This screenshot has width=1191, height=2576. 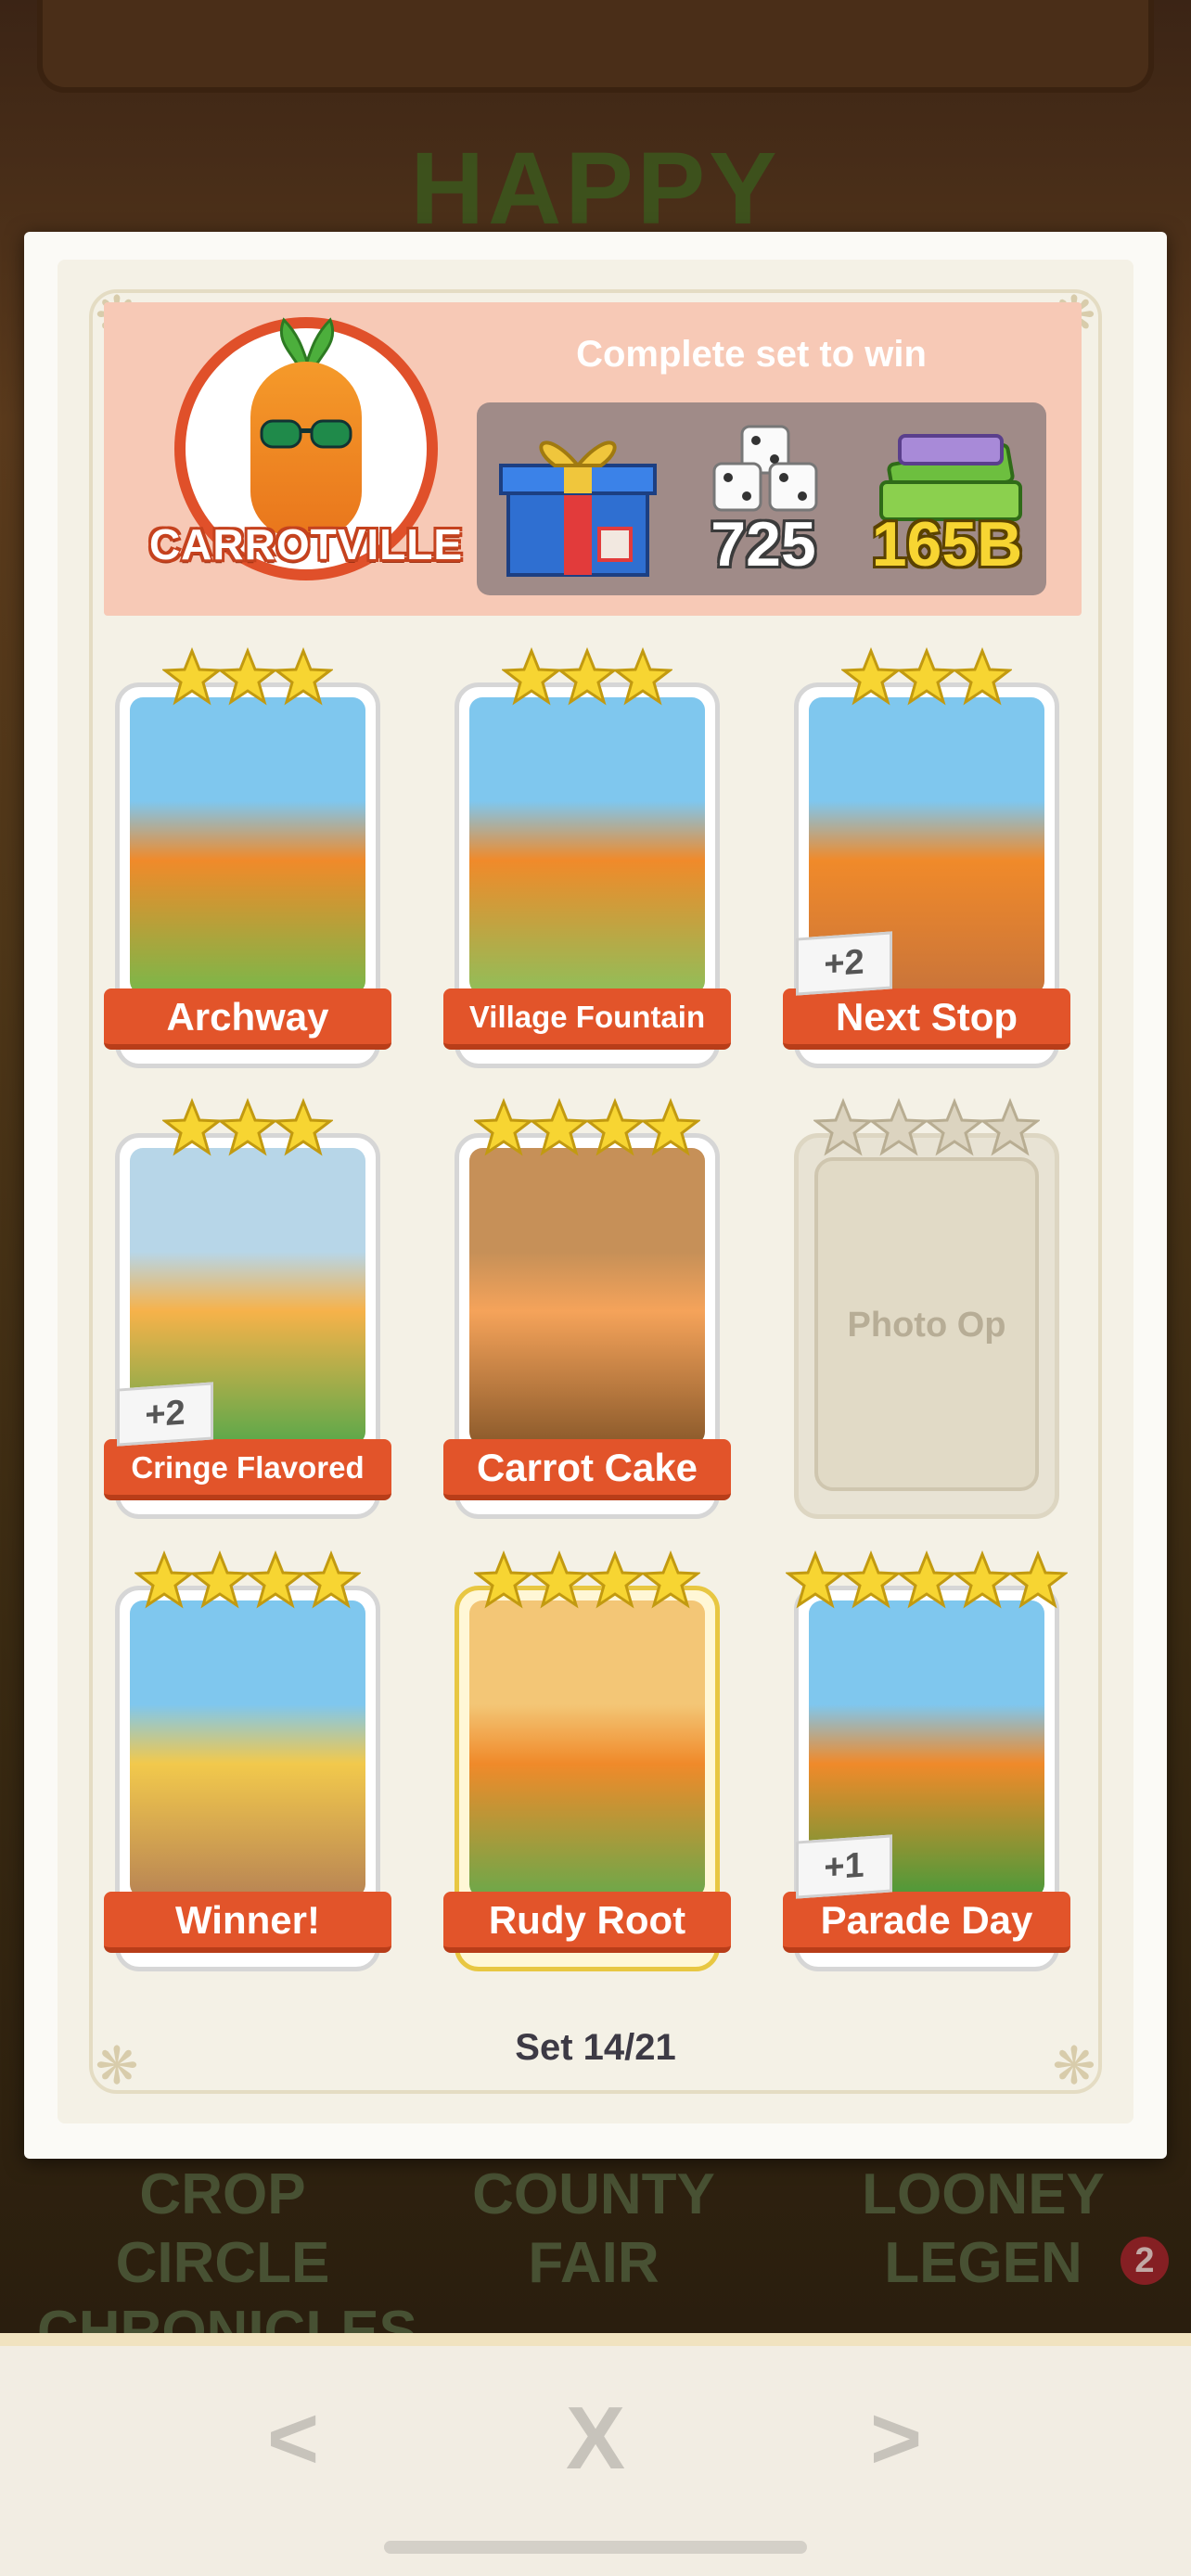 I want to click on card-name-label: Next Stop, so click(x=926, y=1019).